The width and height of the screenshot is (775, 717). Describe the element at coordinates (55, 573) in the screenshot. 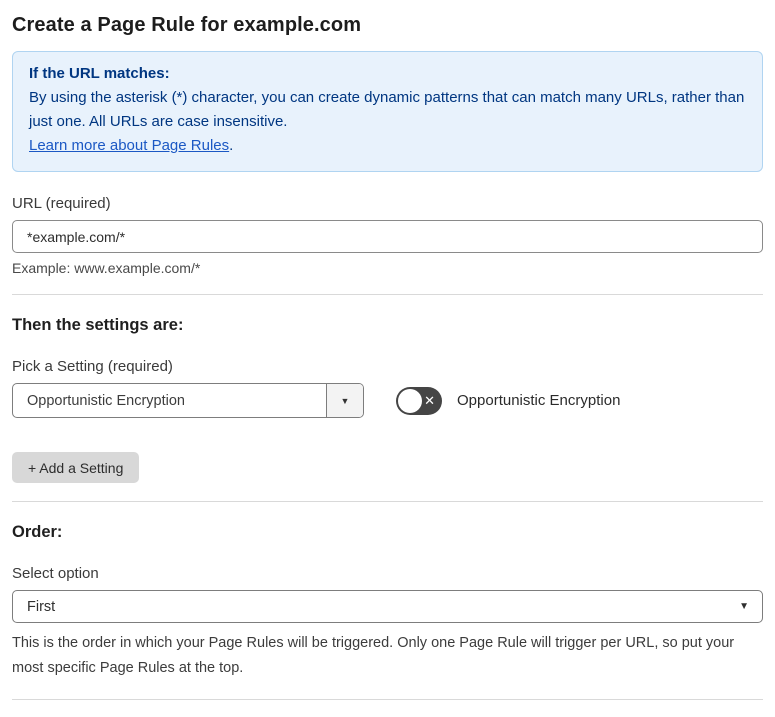

I see `order-select-label: Select option` at that location.